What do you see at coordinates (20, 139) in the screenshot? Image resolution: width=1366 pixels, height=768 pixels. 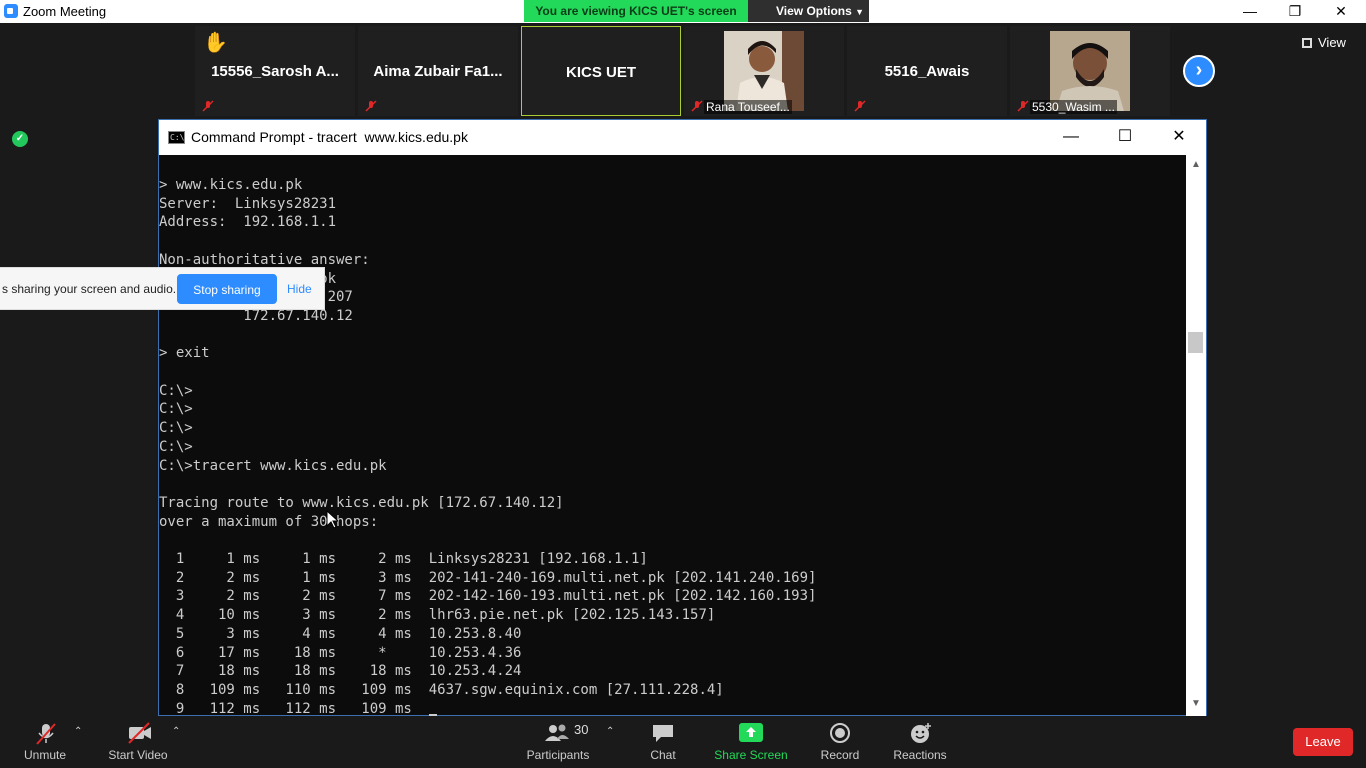 I see `security-shield-icon: ✓` at bounding box center [20, 139].